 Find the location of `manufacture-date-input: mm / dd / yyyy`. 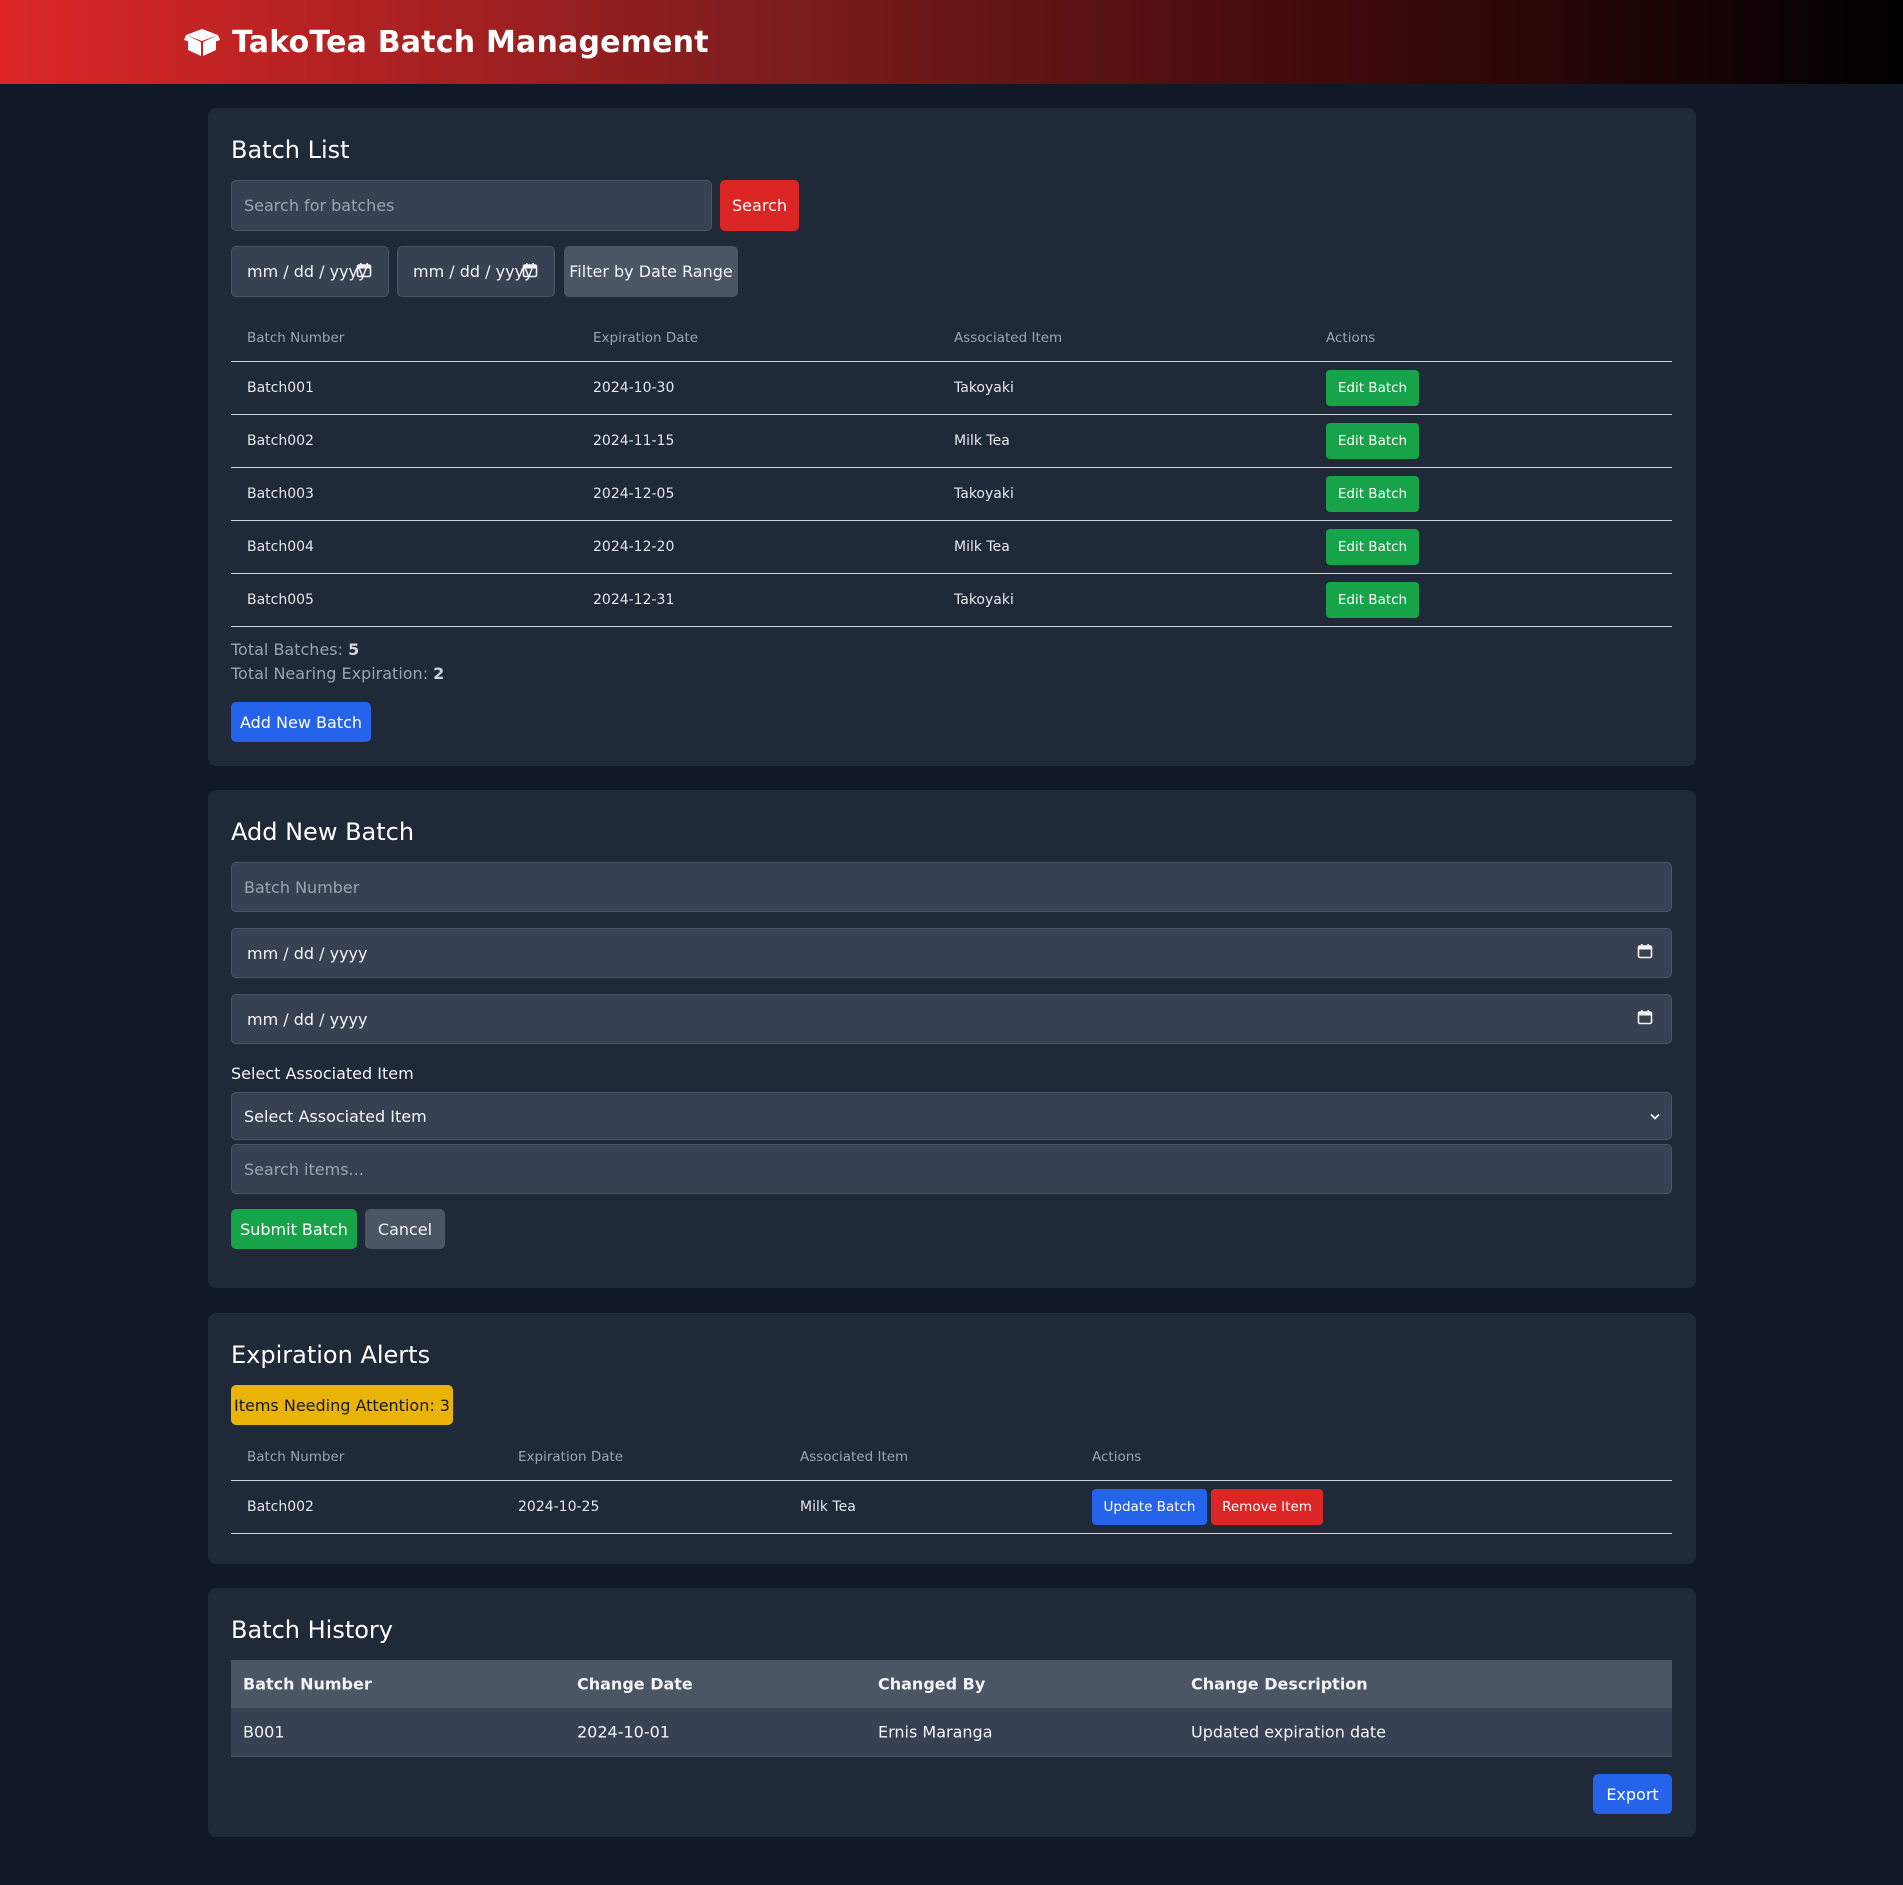

manufacture-date-input: mm / dd / yyyy is located at coordinates (951, 953).